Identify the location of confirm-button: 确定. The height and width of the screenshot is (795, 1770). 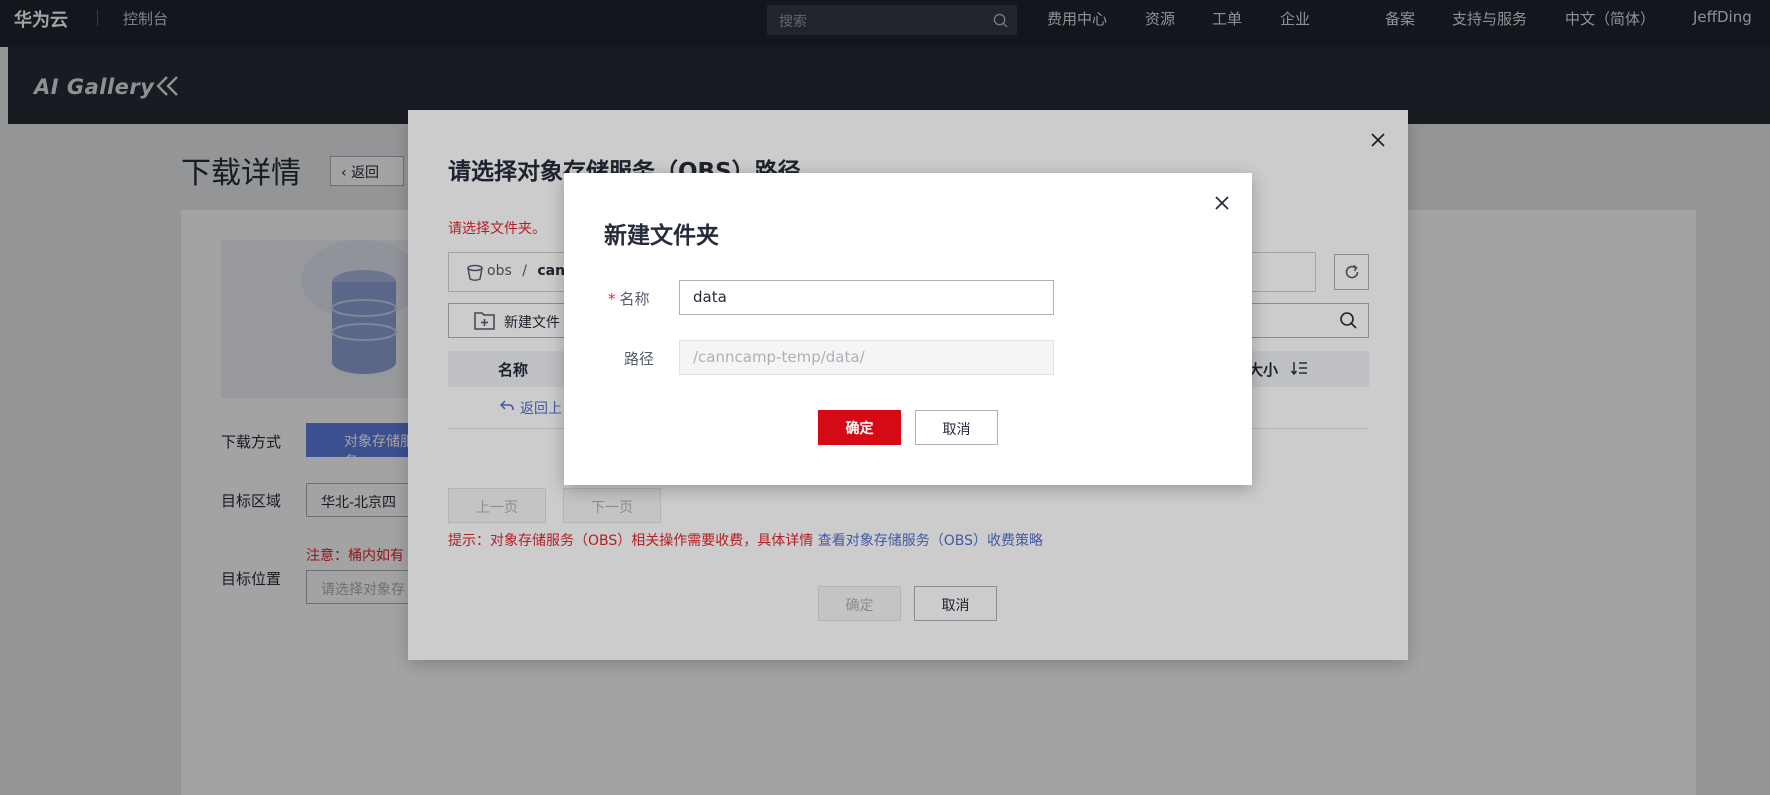
(859, 427).